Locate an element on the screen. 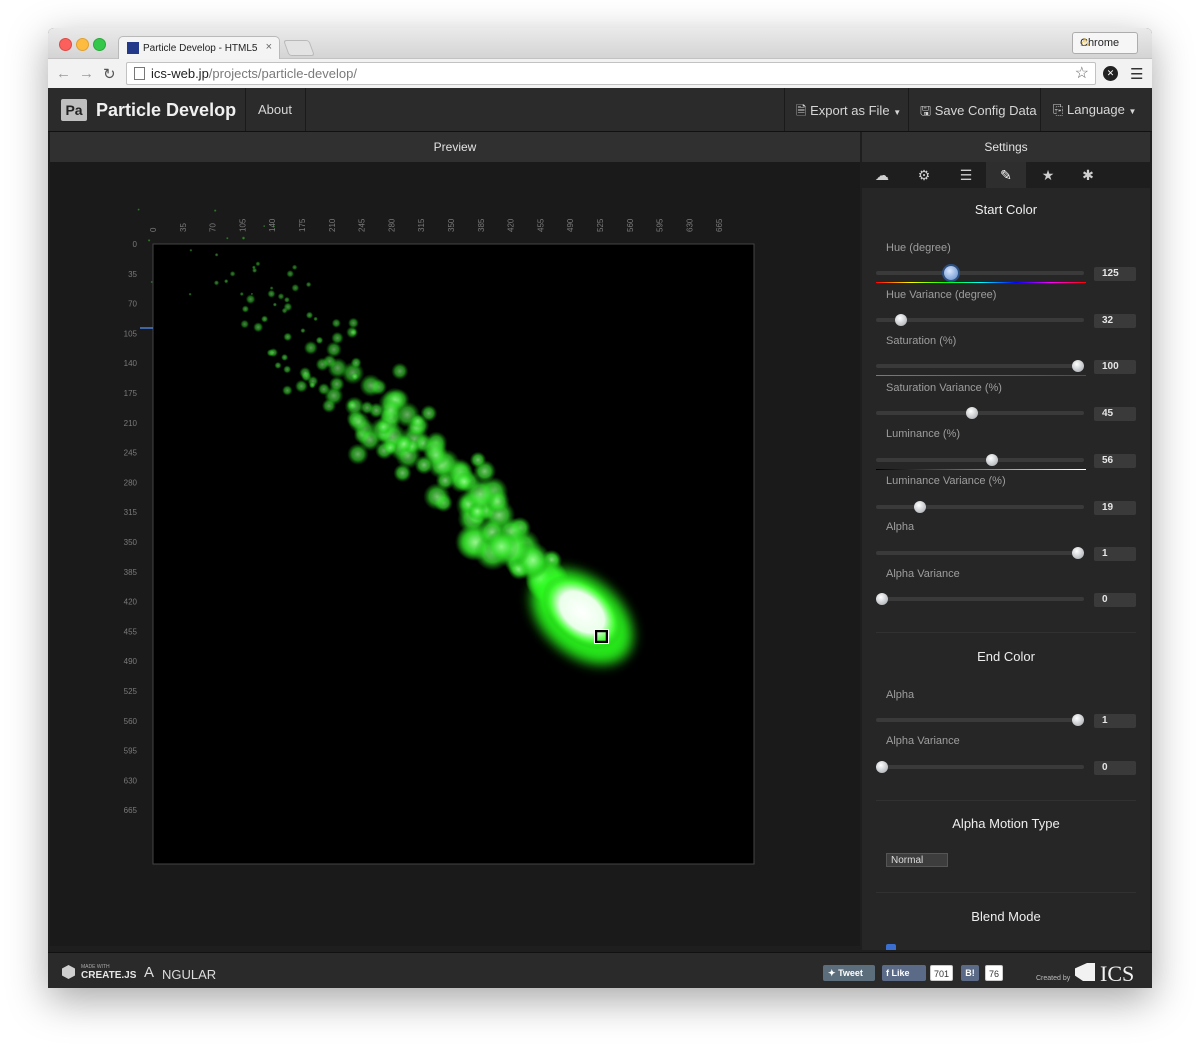 The image size is (1200, 1056). close-window-button is located at coordinates (65, 44).